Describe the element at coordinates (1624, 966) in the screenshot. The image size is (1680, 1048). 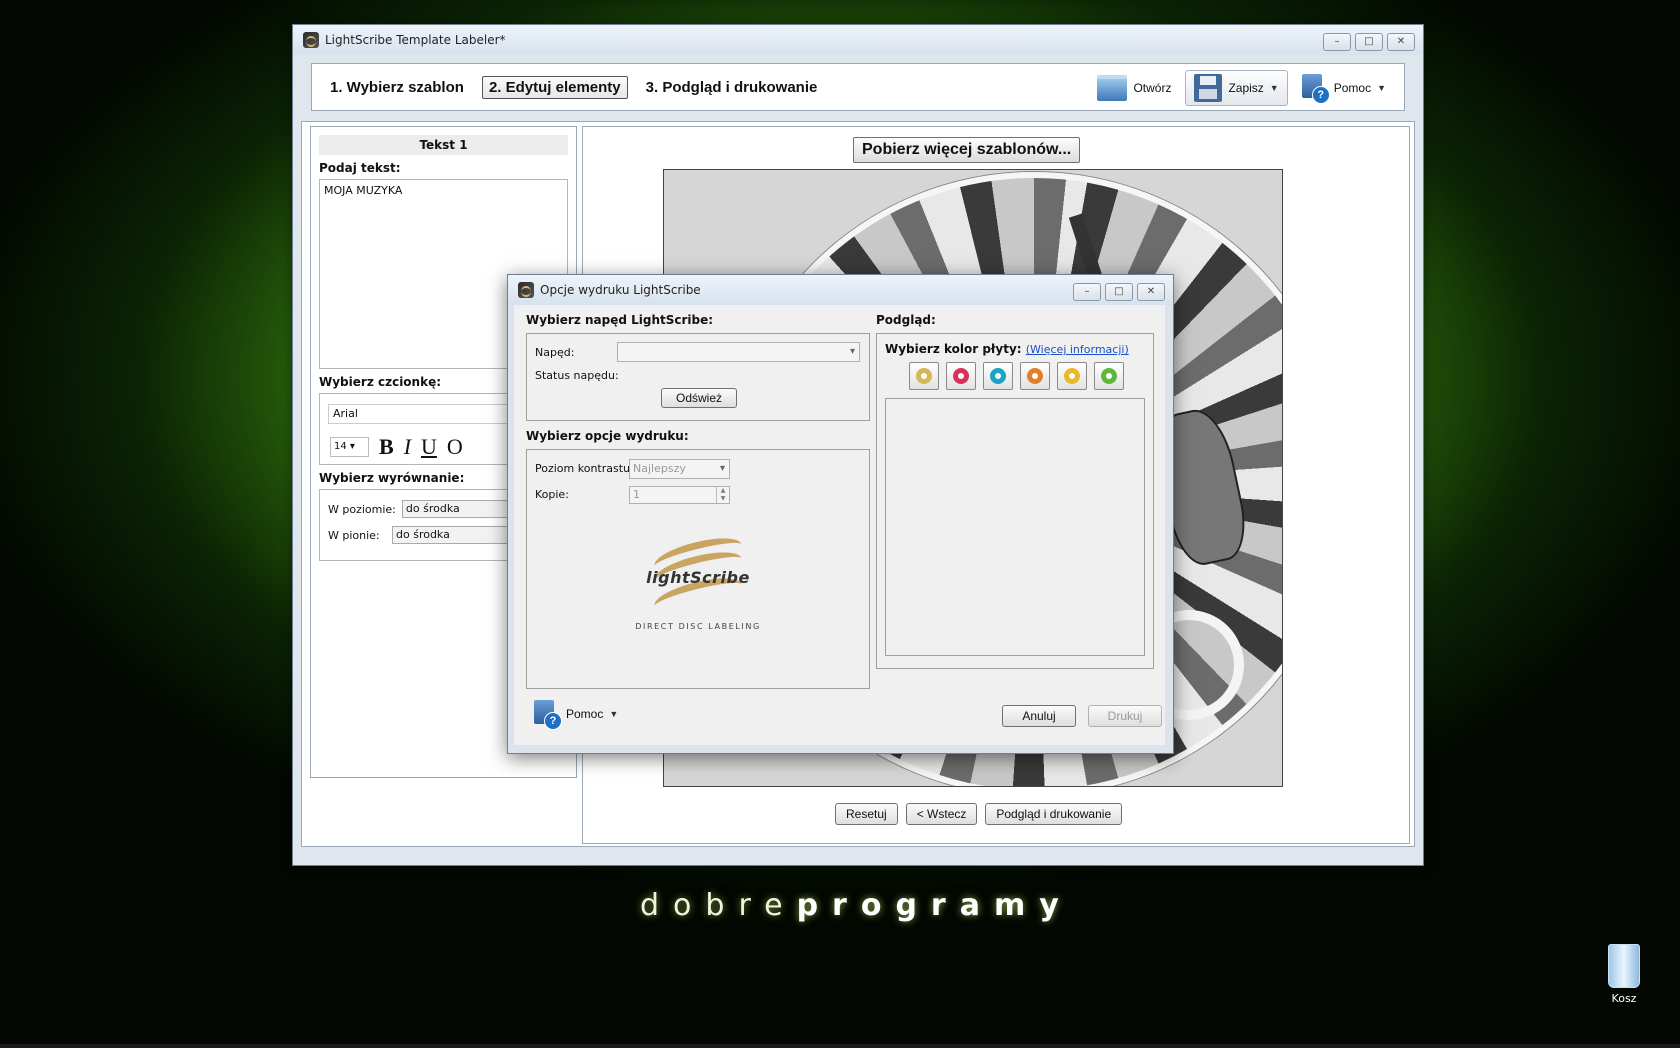
I see `recycle-bin-icon` at that location.